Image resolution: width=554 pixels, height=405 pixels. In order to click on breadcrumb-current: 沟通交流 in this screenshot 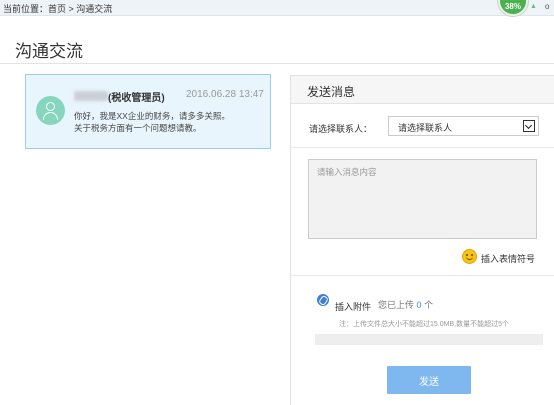, I will do `click(94, 9)`.